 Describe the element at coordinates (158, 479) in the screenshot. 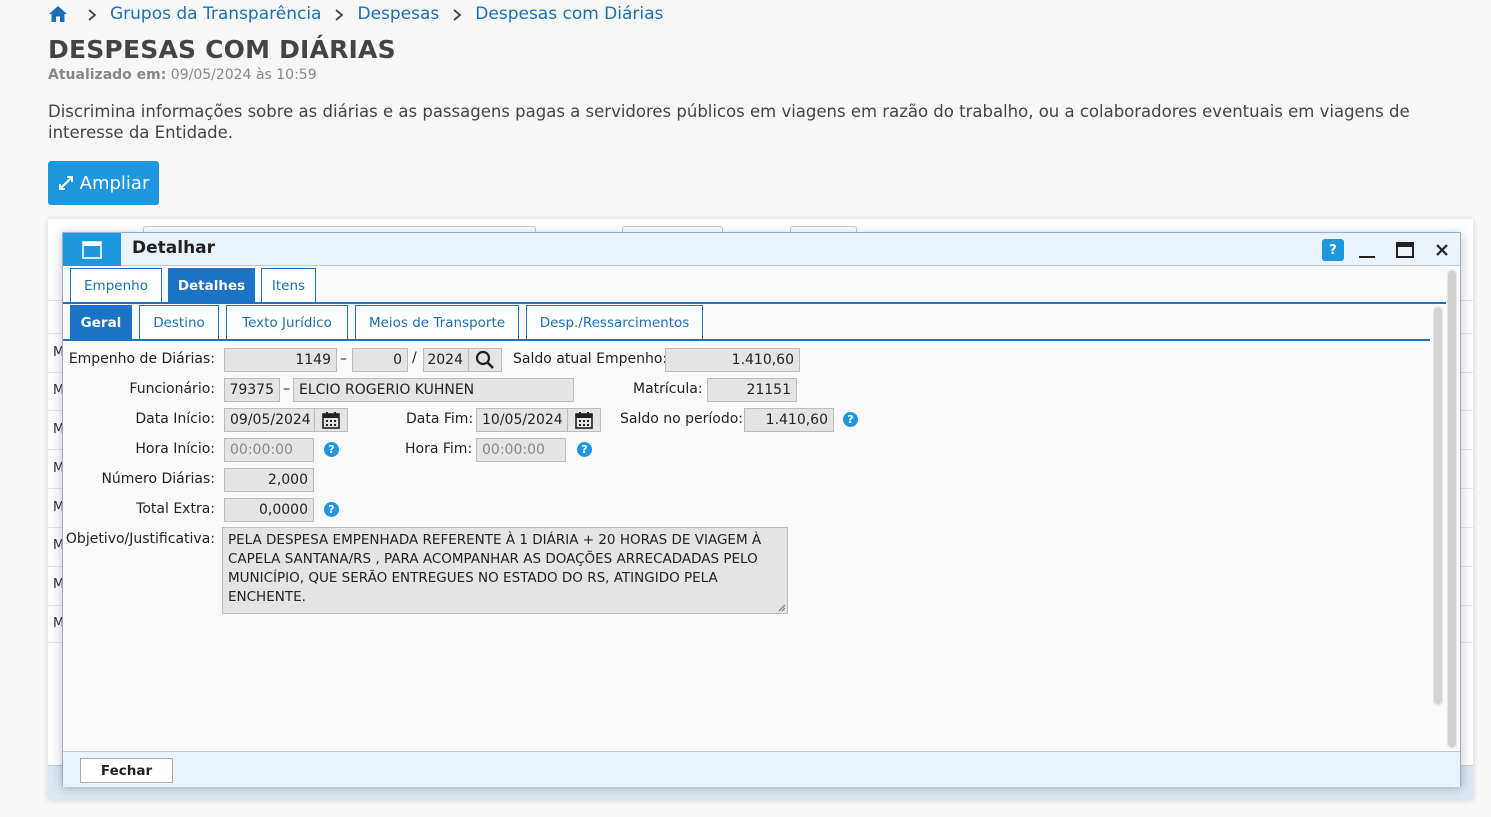

I see `numero-diarias-label: Número Diárias:` at that location.